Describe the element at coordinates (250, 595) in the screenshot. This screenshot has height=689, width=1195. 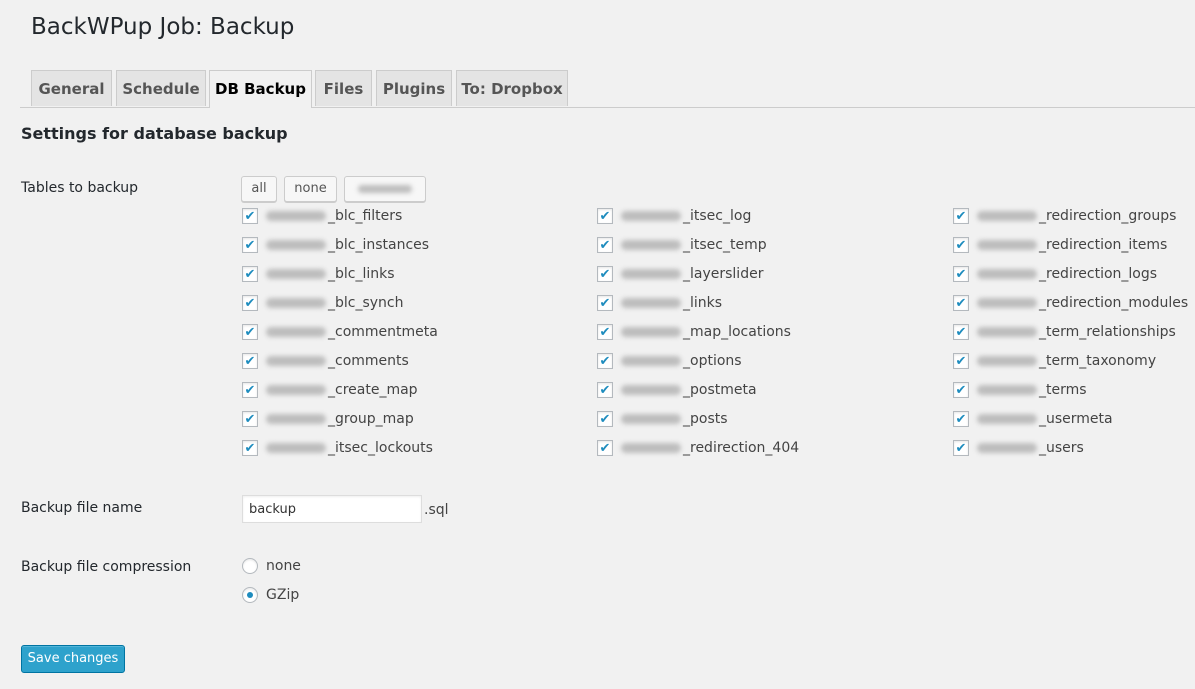
I see `radio-gzip` at that location.